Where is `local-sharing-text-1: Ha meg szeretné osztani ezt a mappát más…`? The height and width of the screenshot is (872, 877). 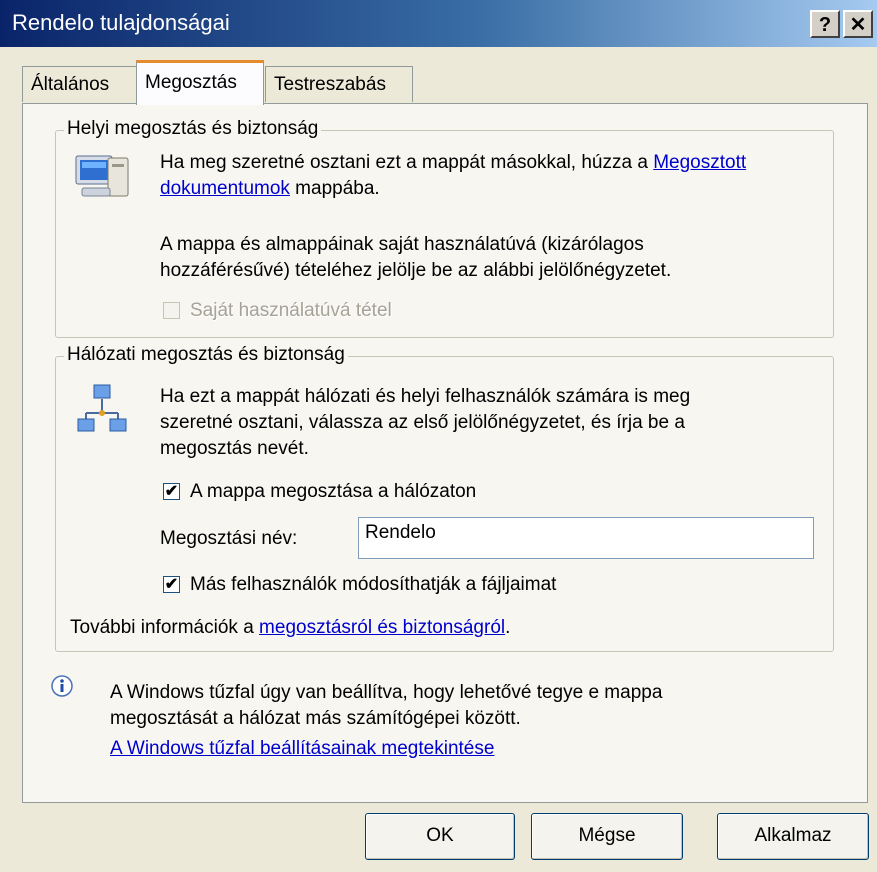 local-sharing-text-1: Ha meg szeretné osztani ezt a mappát más… is located at coordinates (453, 176).